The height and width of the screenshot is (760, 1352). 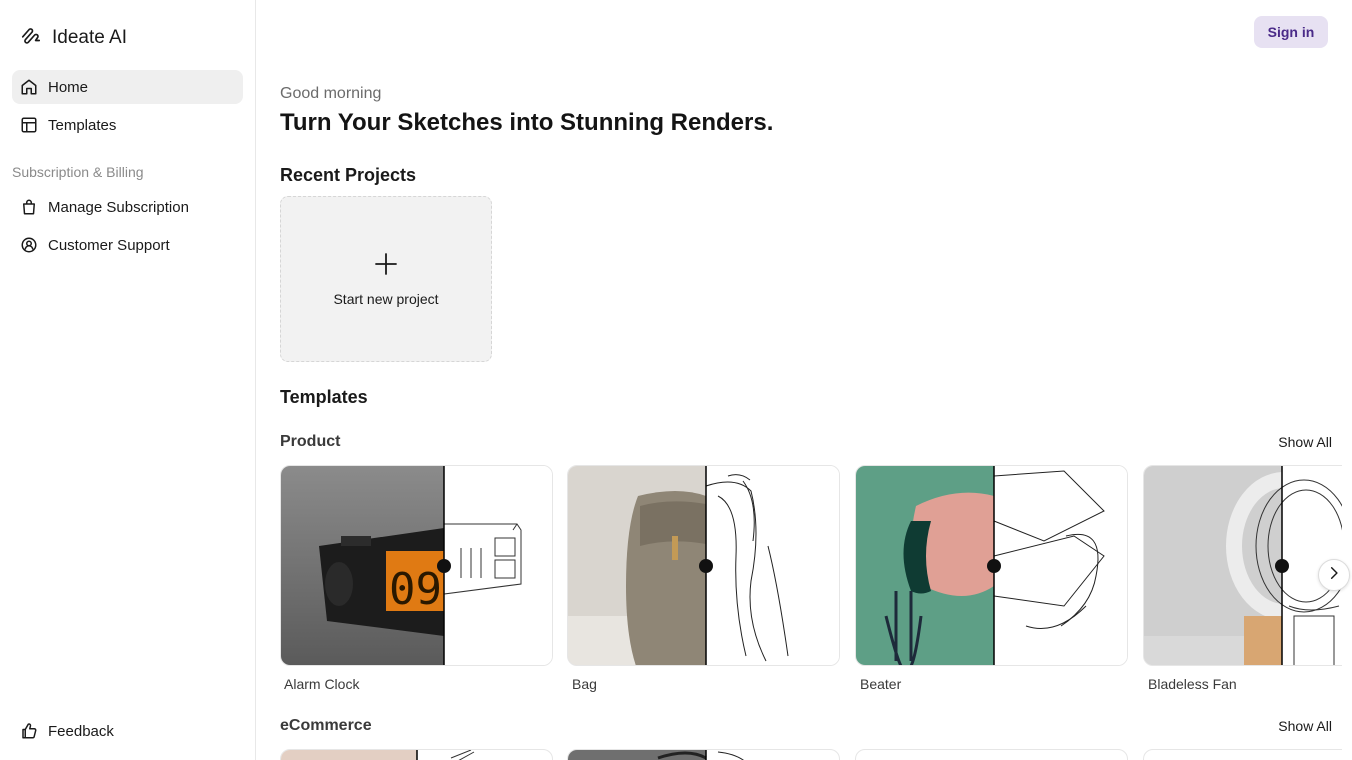 I want to click on alarm-clock-preview: 09, so click(x=416, y=565).